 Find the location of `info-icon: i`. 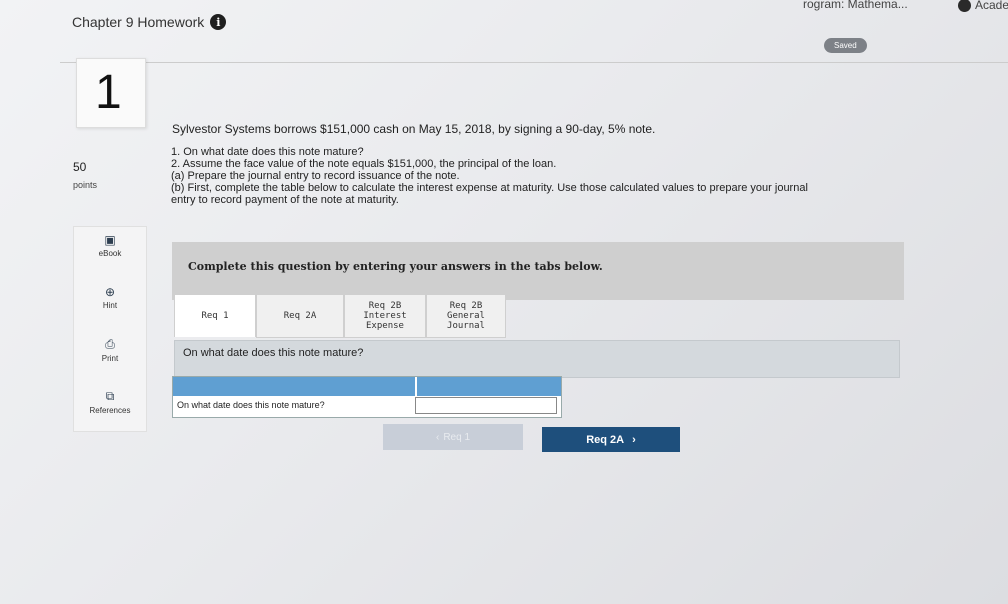

info-icon: i is located at coordinates (218, 22).